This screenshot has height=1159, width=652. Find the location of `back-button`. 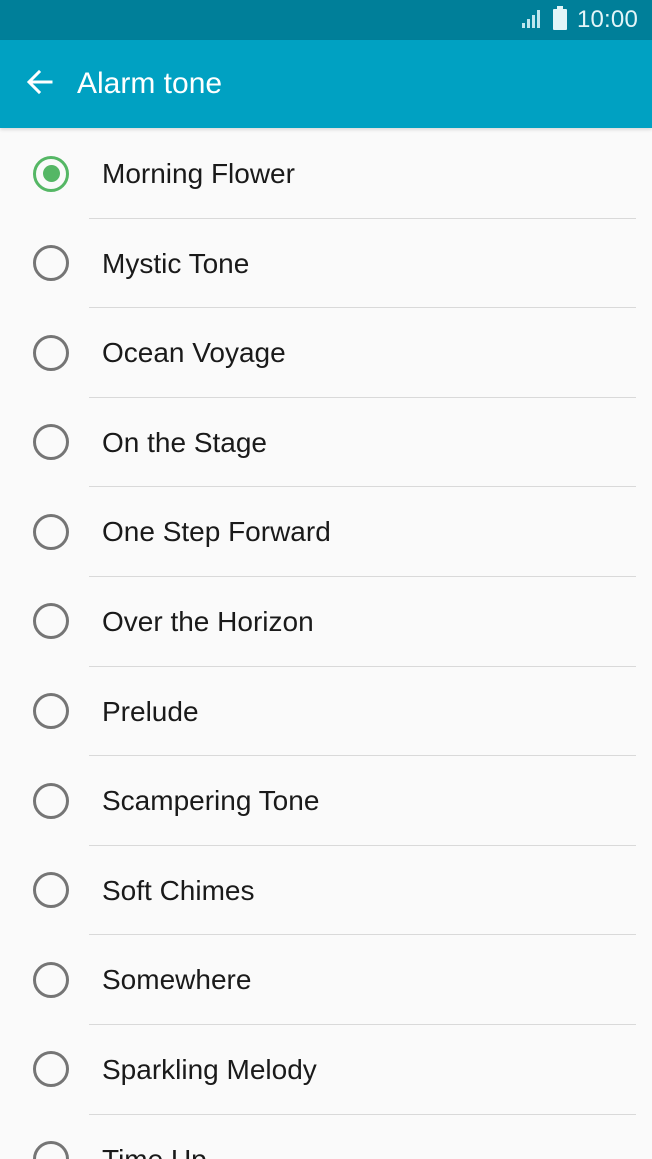

back-button is located at coordinates (40, 84).